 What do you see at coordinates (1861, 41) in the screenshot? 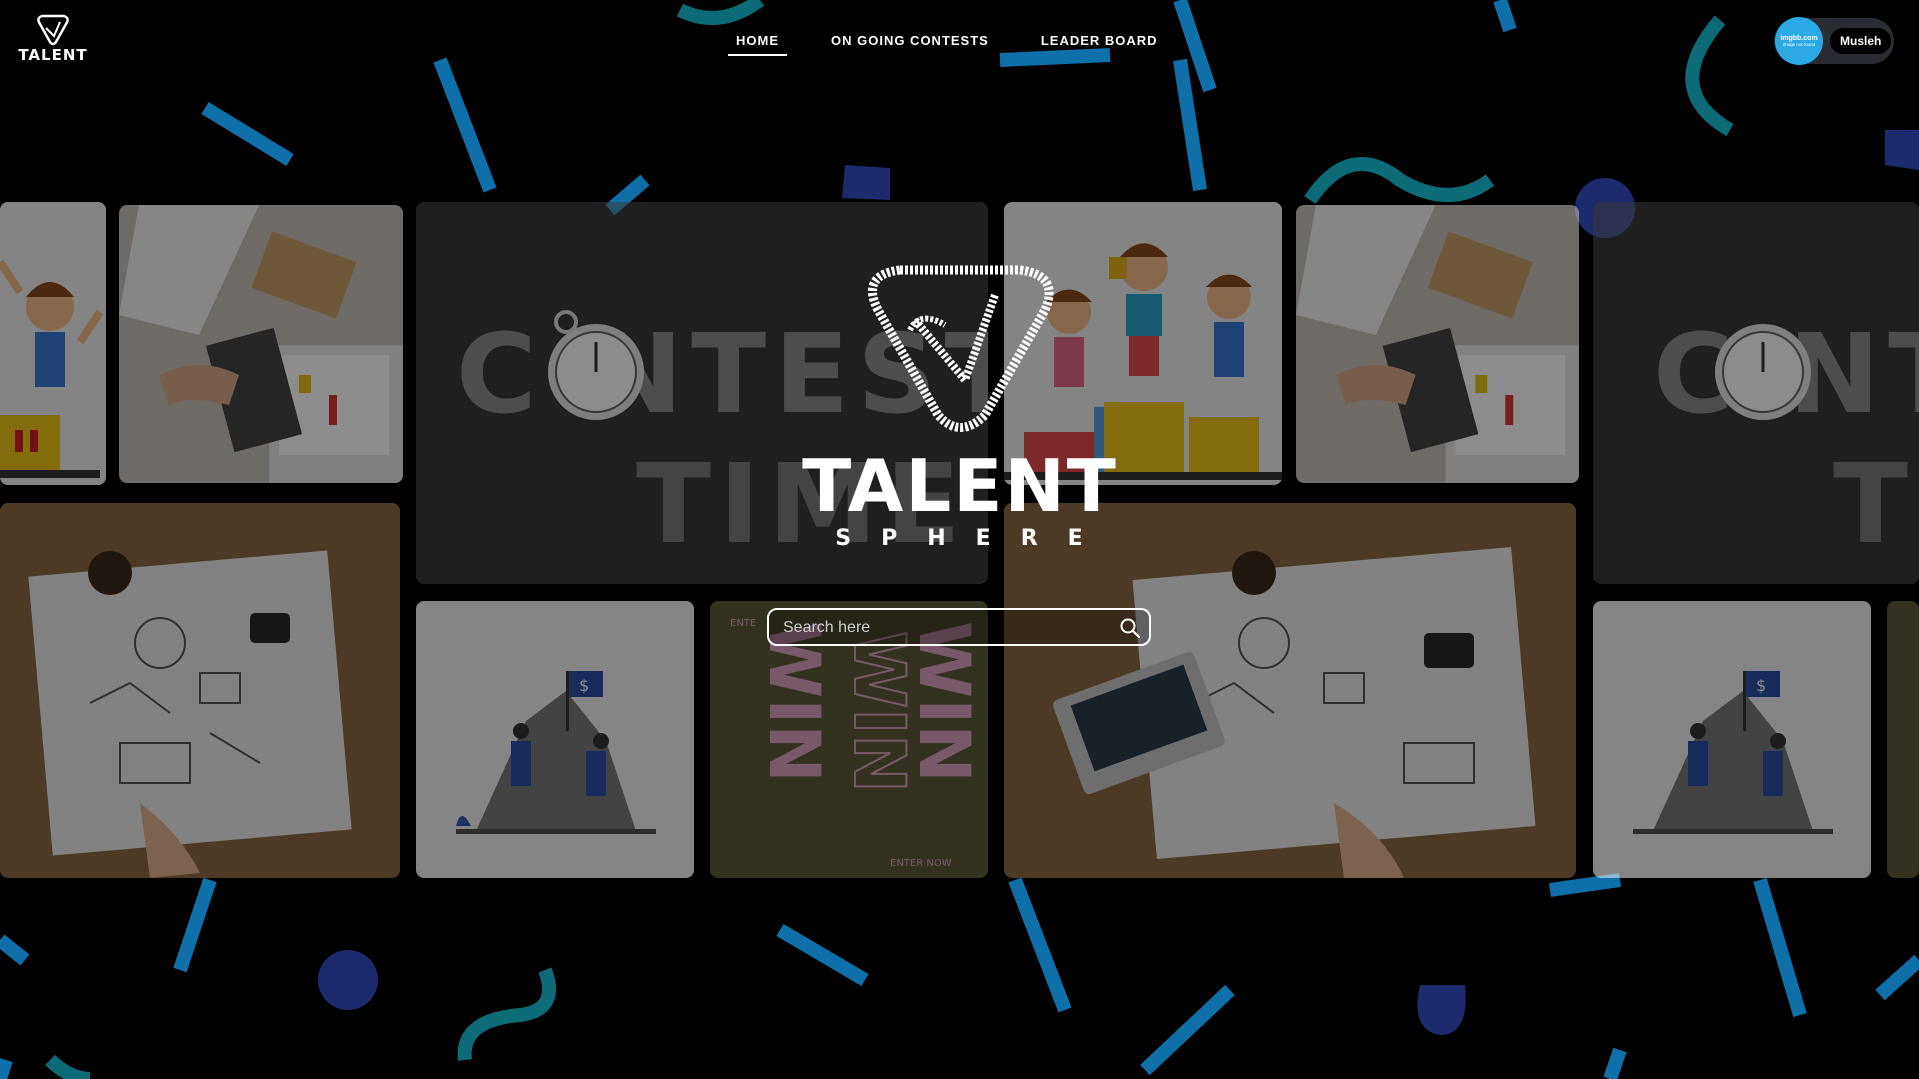
I see `user-name: Musleh` at bounding box center [1861, 41].